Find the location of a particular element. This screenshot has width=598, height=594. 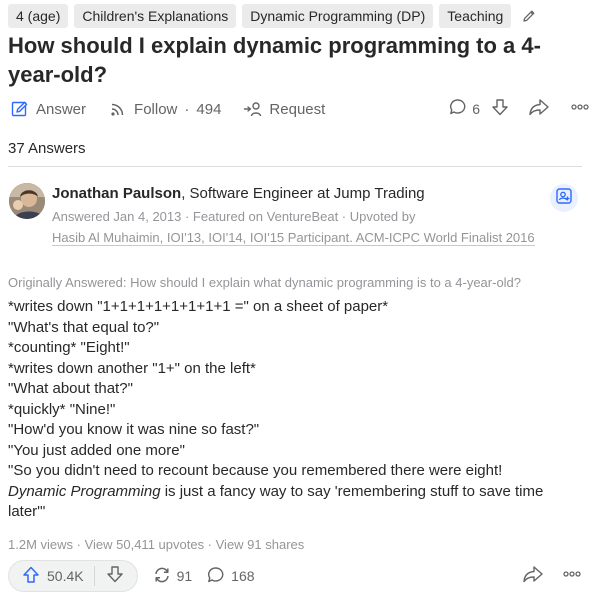

request-label: Request is located at coordinates (297, 109).